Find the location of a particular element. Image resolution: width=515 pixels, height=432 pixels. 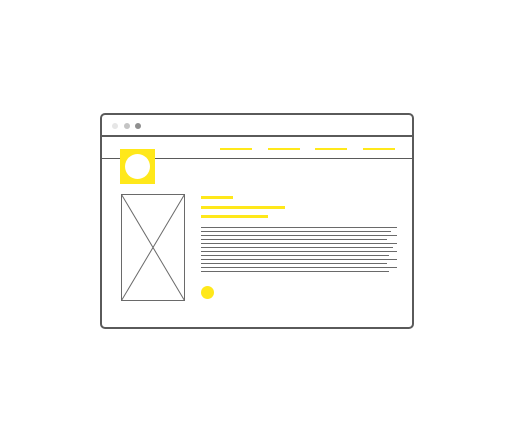

image-placeholder-icon is located at coordinates (153, 247).